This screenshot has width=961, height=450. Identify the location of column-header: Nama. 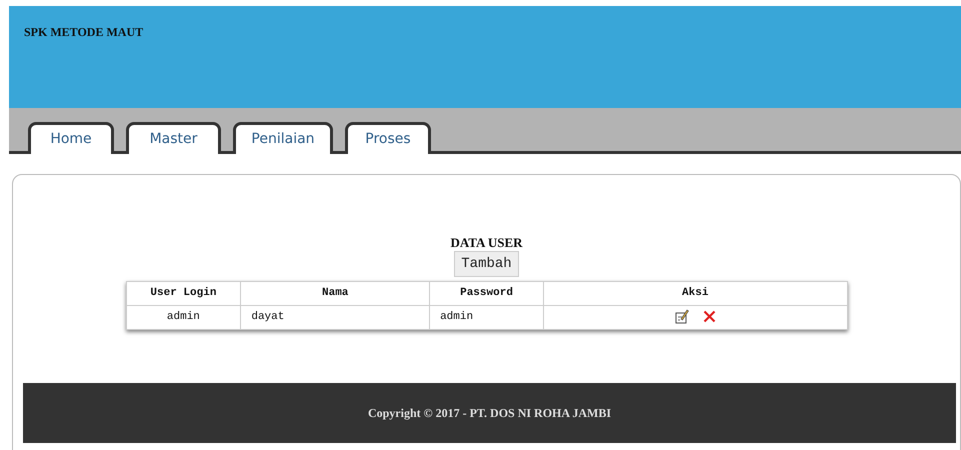
(335, 294).